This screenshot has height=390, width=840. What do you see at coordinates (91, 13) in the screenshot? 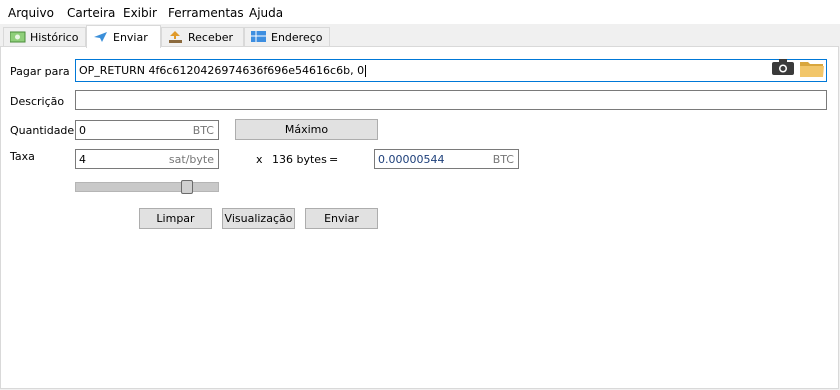
I see `menu-carteira: Carteira` at bounding box center [91, 13].